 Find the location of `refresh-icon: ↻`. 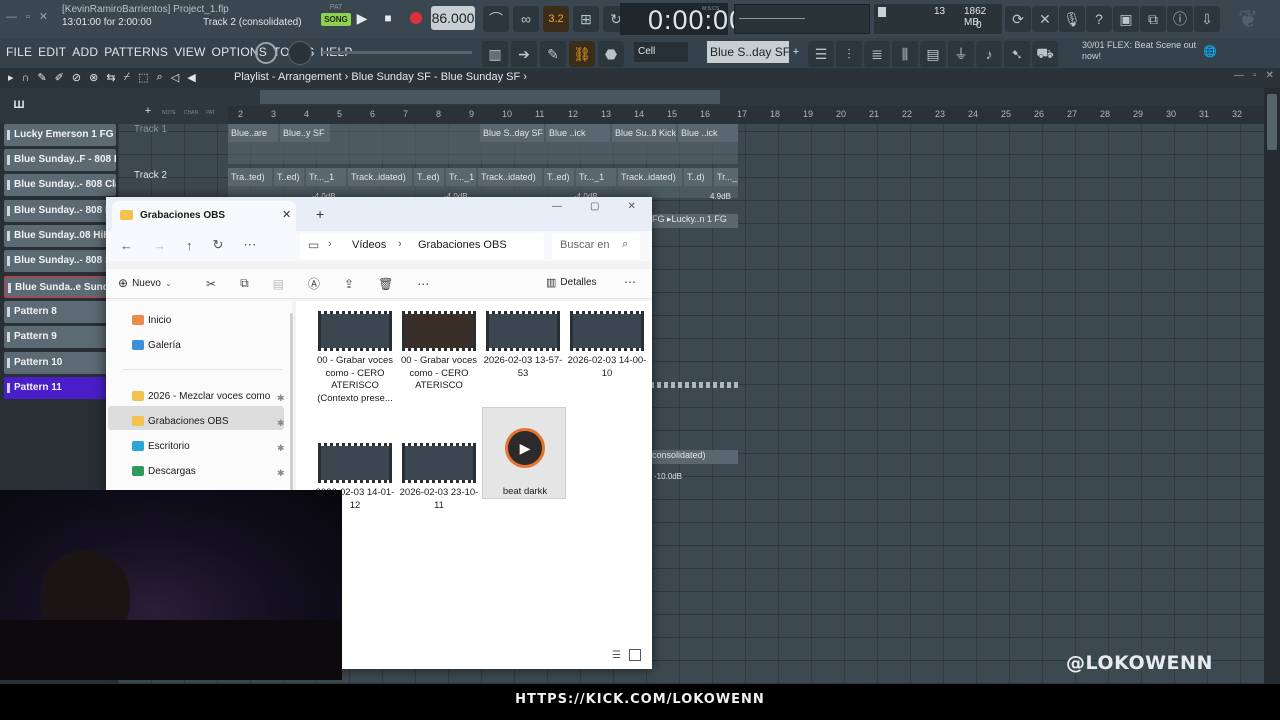

refresh-icon: ↻ is located at coordinates (218, 245).